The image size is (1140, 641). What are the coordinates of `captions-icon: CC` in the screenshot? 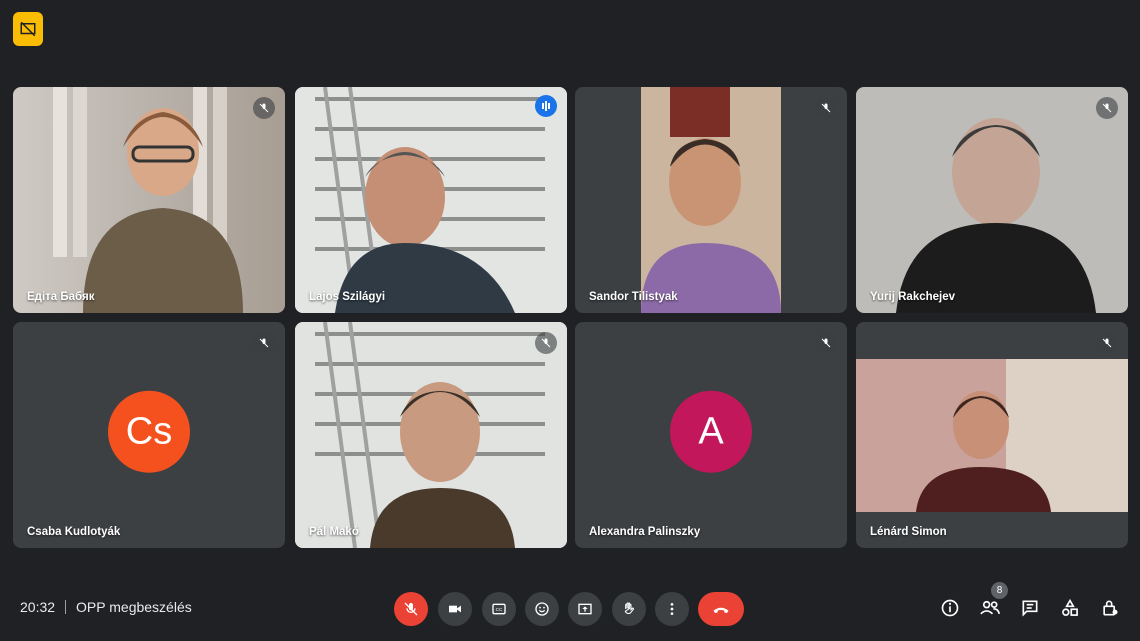 It's located at (499, 609).